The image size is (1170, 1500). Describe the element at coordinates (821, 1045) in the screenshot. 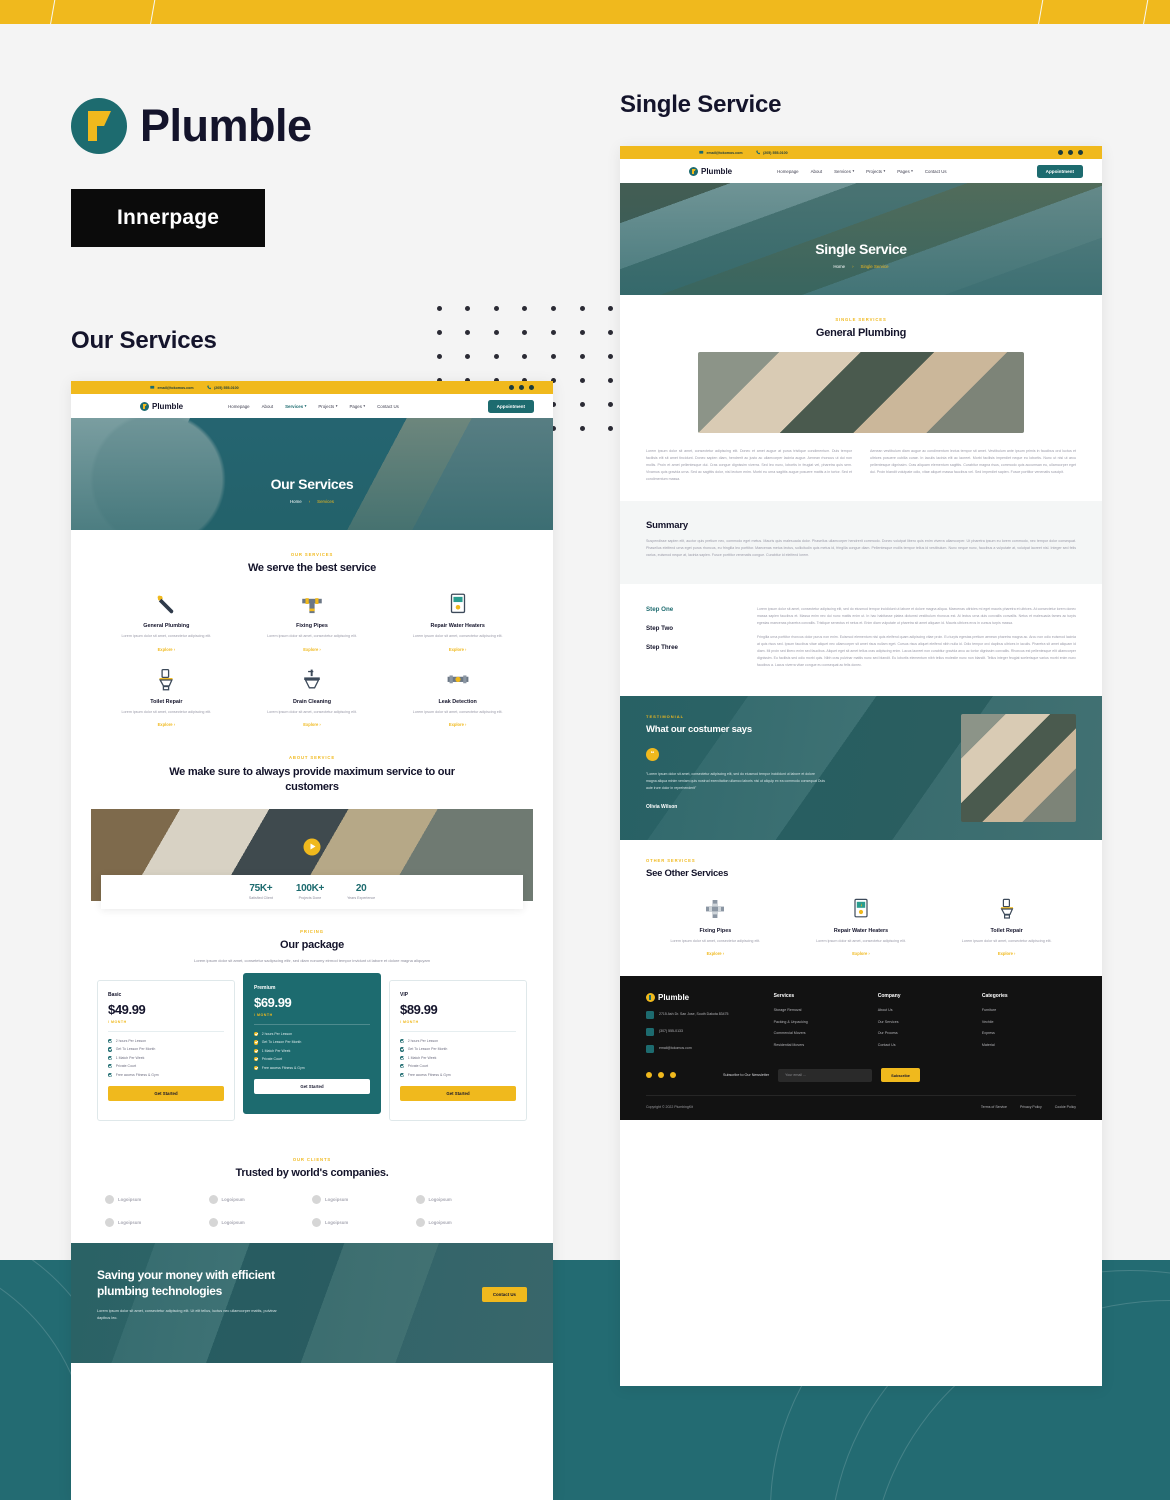

I see `footer-link: Residential Movers` at that location.